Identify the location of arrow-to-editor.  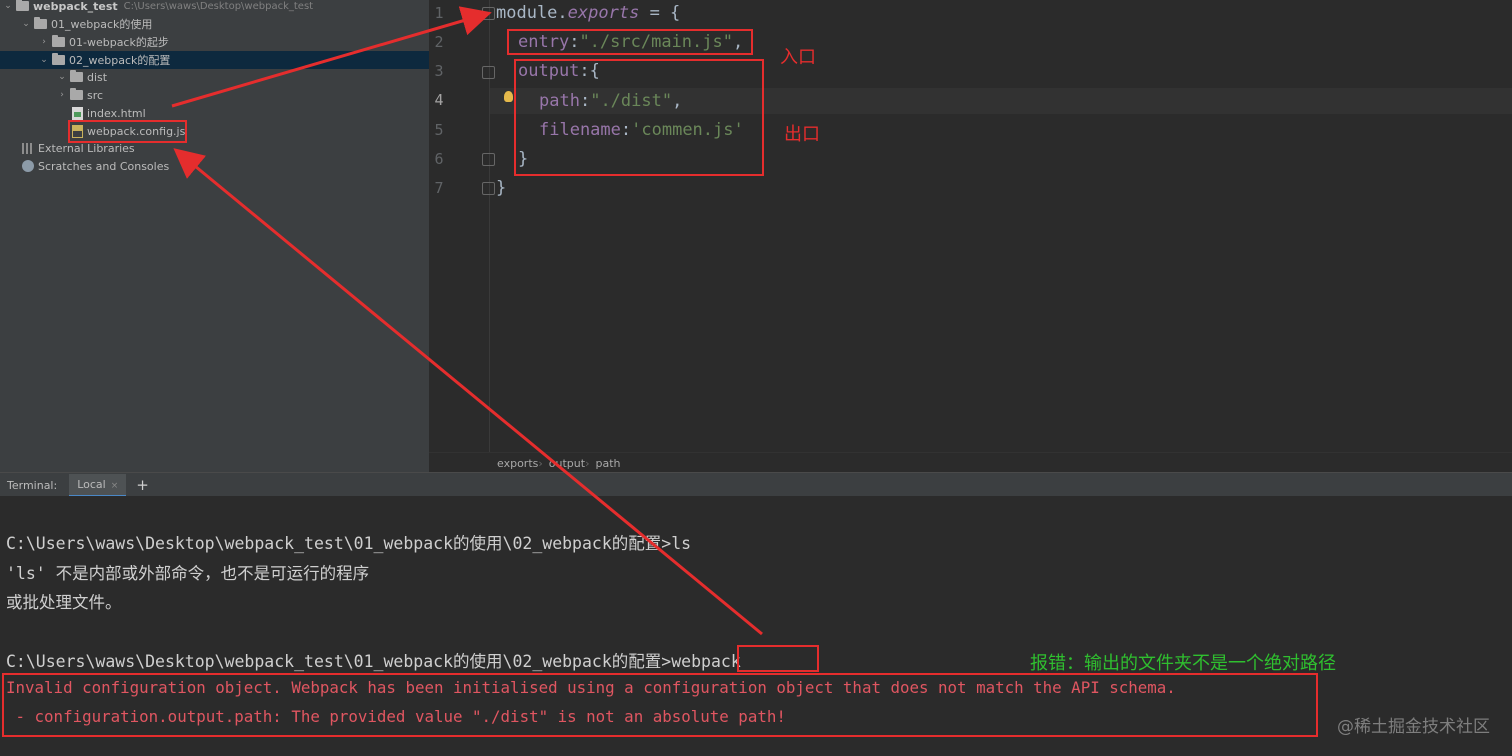
(331, 57).